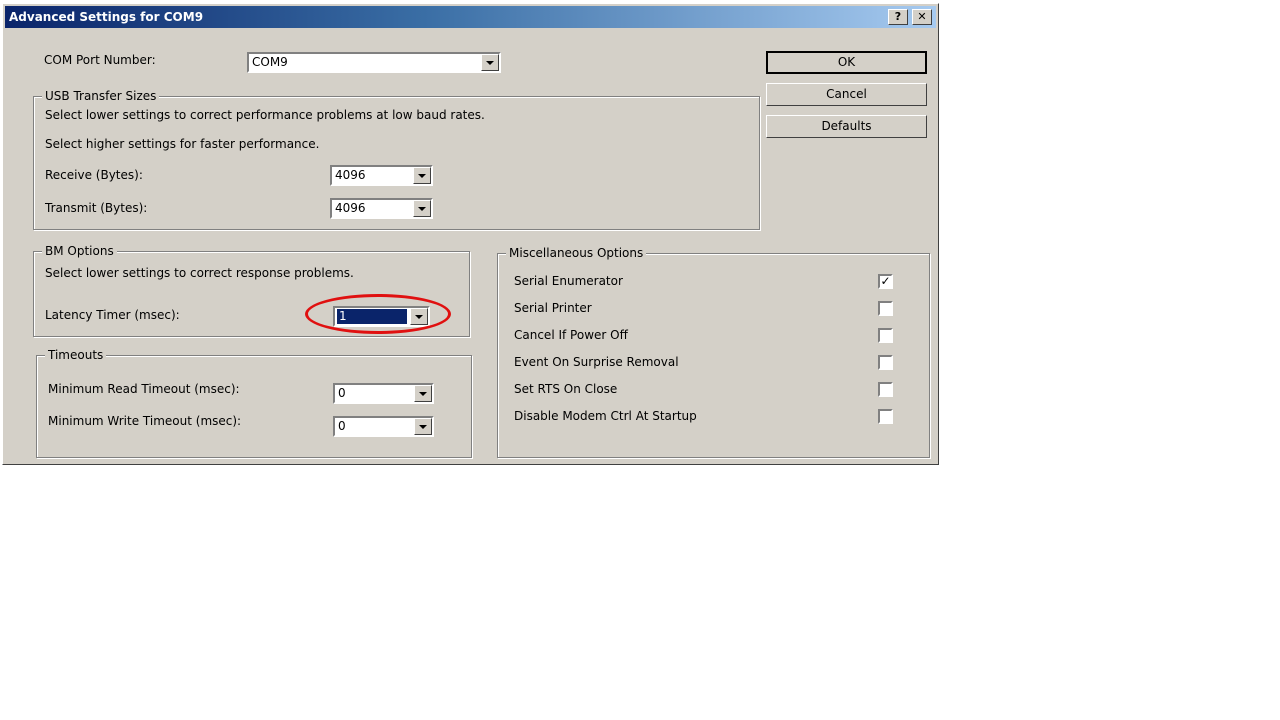 This screenshot has width=1280, height=720. Describe the element at coordinates (605, 416) in the screenshot. I see `misc-label-disable-modem-ctrl: Disable Modem Ctrl At Startup` at that location.